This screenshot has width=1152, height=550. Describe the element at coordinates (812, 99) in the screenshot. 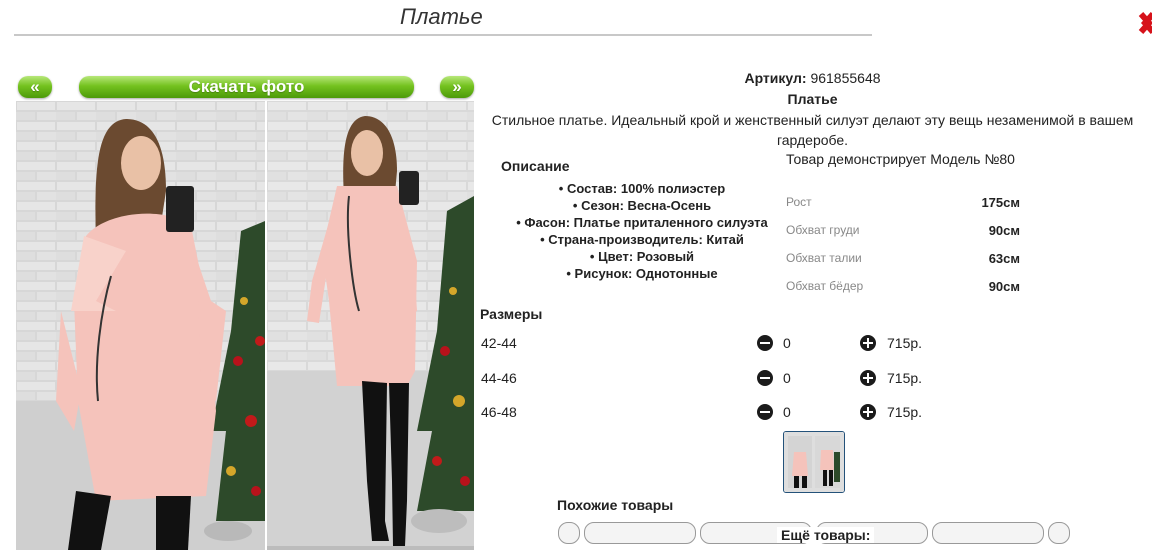

I see `product-name: Платье` at that location.